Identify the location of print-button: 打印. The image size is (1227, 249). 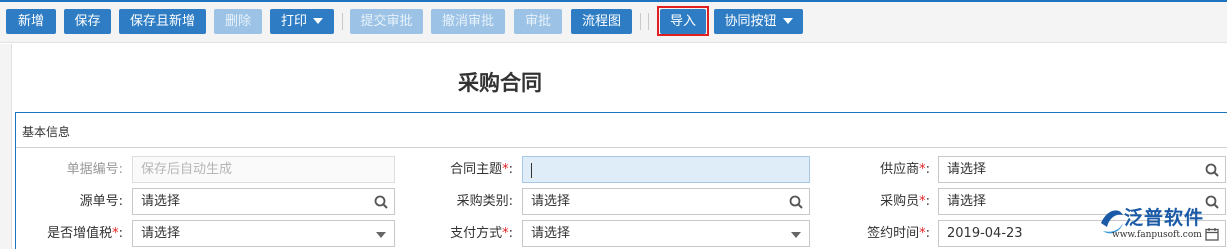
(302, 21).